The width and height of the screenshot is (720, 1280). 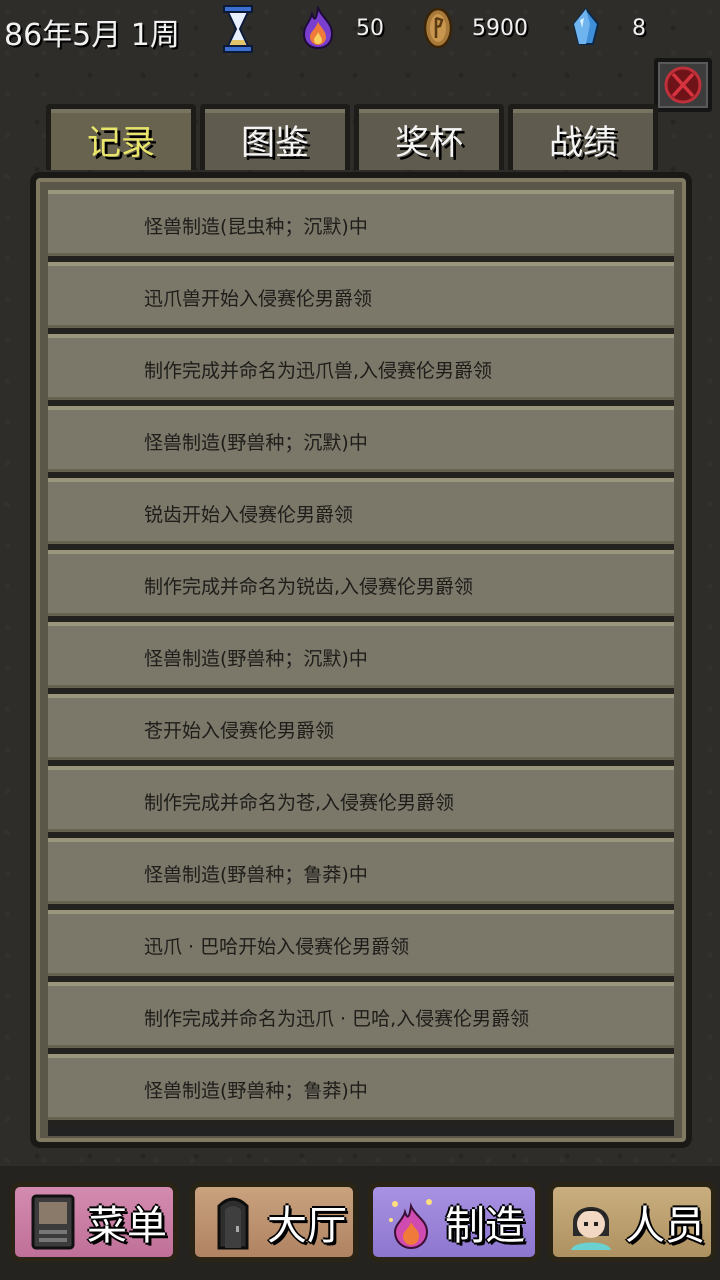 I want to click on list-item: 制作完成并命名为苍,入侵赛伦男爵领, so click(x=361, y=802).